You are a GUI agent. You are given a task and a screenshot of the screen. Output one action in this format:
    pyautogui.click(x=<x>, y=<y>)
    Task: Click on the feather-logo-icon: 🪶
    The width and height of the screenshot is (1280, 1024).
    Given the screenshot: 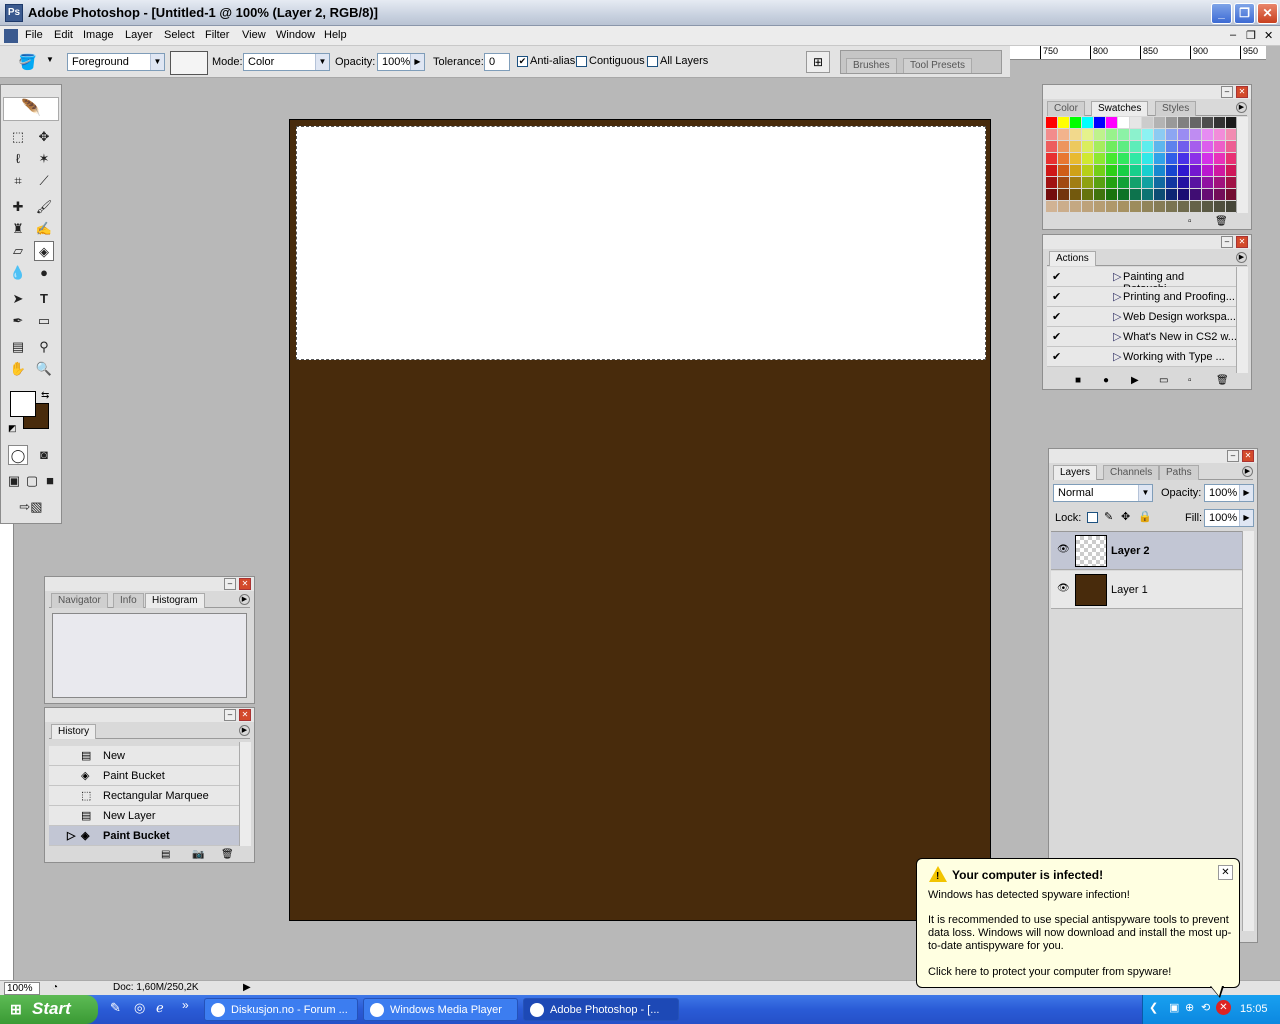 What is the action you would take?
    pyautogui.click(x=31, y=109)
    